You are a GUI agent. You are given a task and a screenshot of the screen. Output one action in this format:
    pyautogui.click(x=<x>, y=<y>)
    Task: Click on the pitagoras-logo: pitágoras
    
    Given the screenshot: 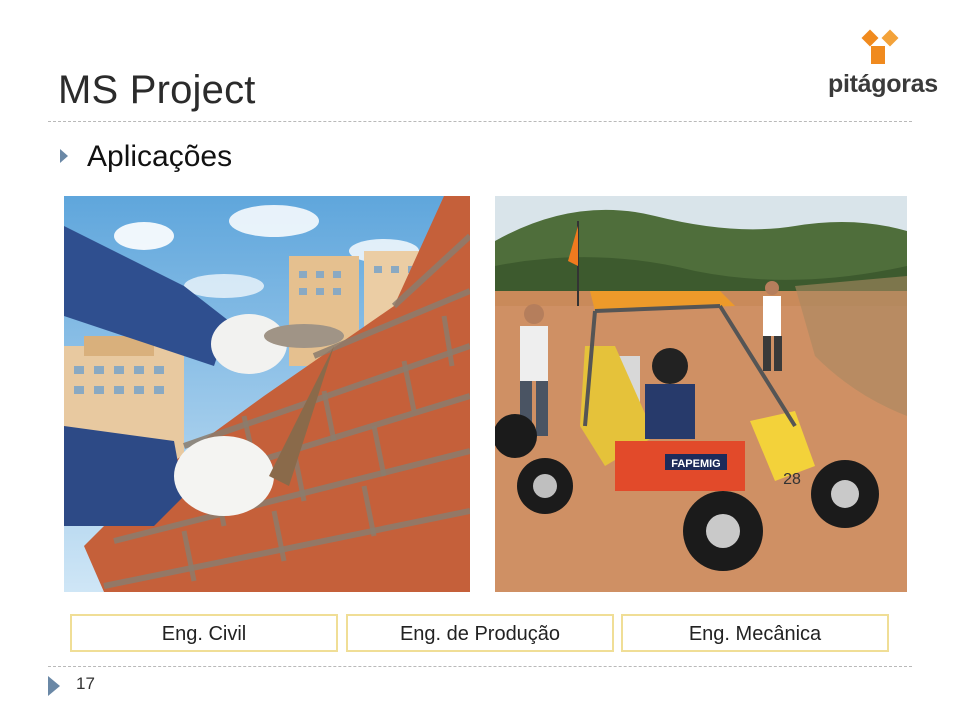 What is the action you would take?
    pyautogui.click(x=883, y=66)
    